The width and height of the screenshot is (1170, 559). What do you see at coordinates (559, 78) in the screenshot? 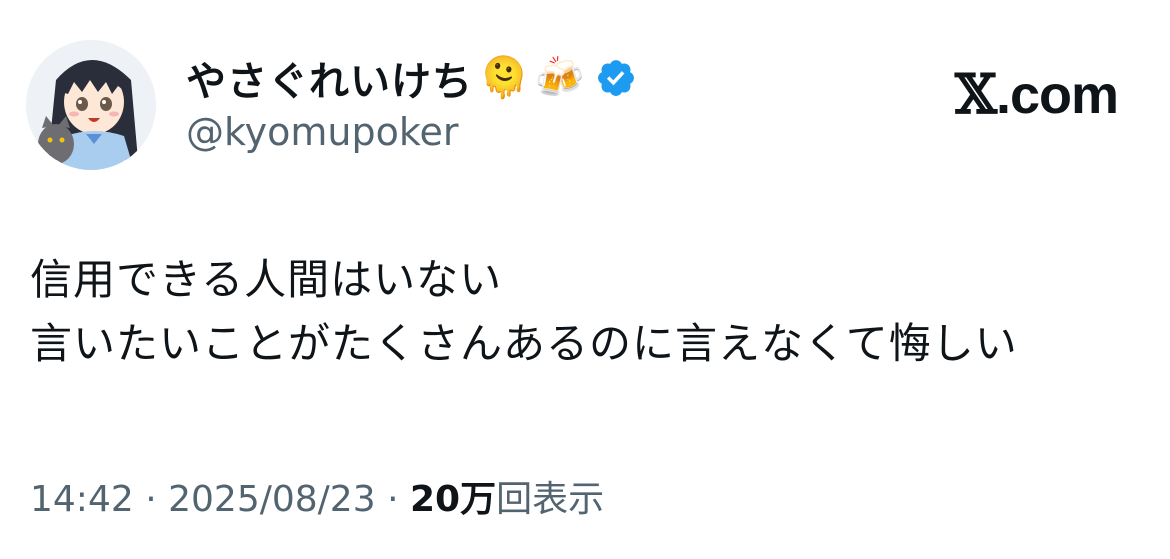
I see `beer-mugs-emoji: 🍻` at bounding box center [559, 78].